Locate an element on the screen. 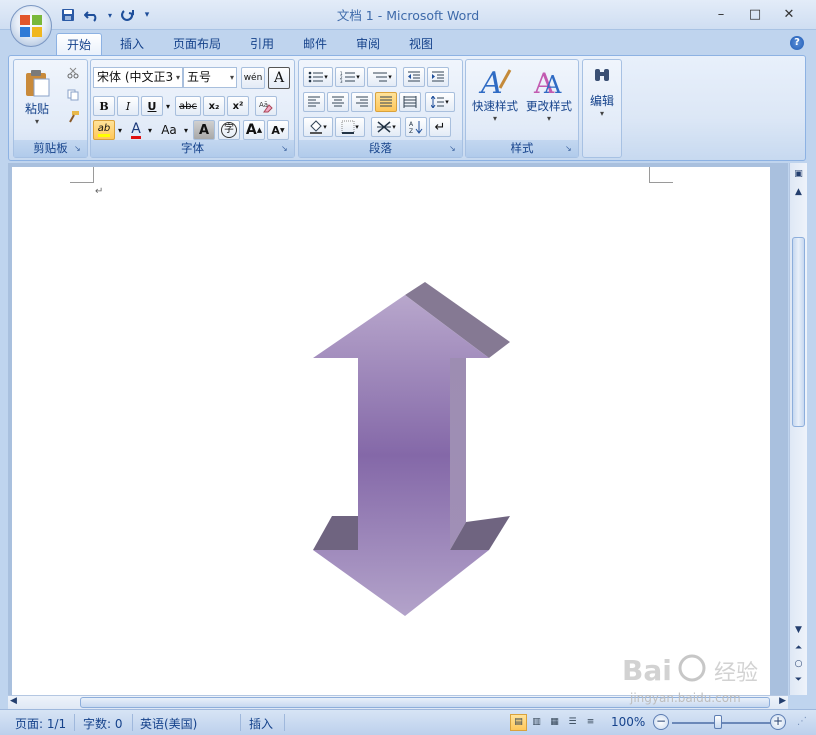 The width and height of the screenshot is (816, 735). font-name-combo: 宋体 (中文正3 ▾ is located at coordinates (138, 77).